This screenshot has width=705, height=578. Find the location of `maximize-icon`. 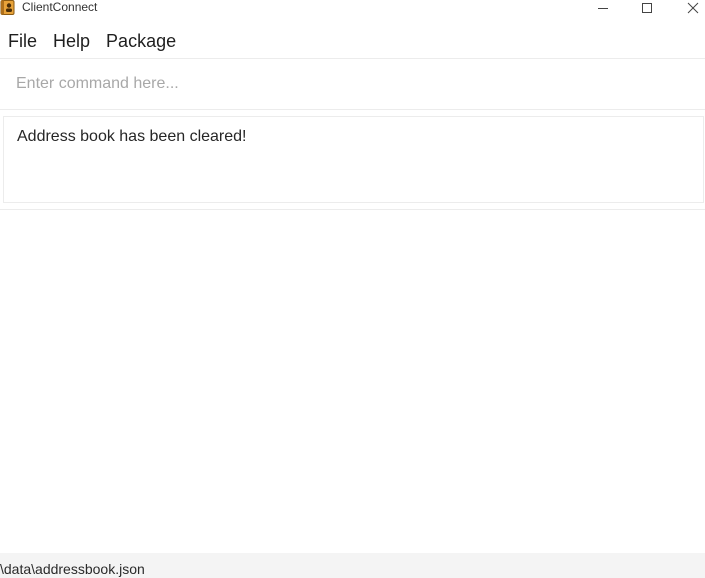

maximize-icon is located at coordinates (647, 8).